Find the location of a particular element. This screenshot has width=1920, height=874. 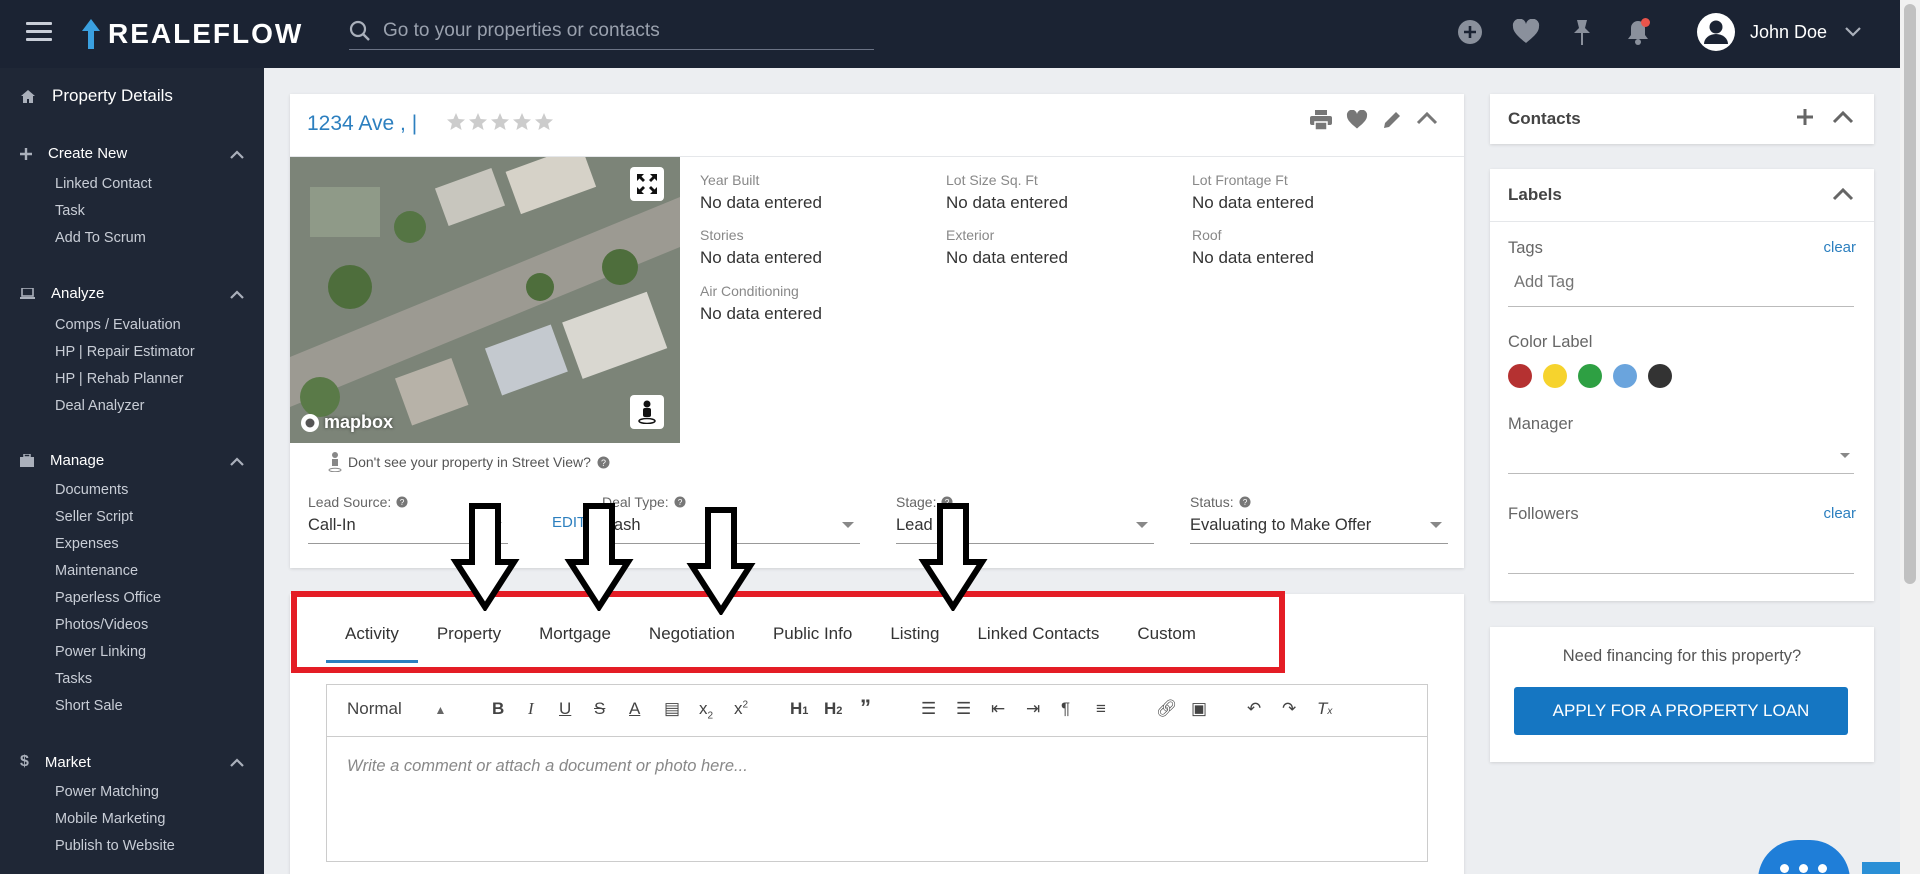

sidebar-item-short-sale: Short Sale is located at coordinates (89, 706).